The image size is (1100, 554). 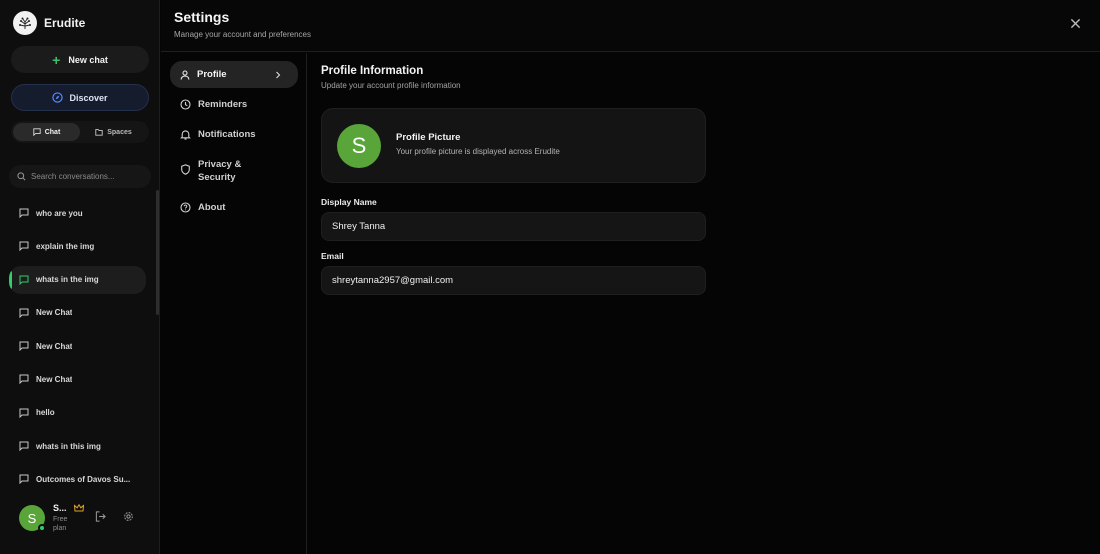 I want to click on clock-icon, so click(x=185, y=104).